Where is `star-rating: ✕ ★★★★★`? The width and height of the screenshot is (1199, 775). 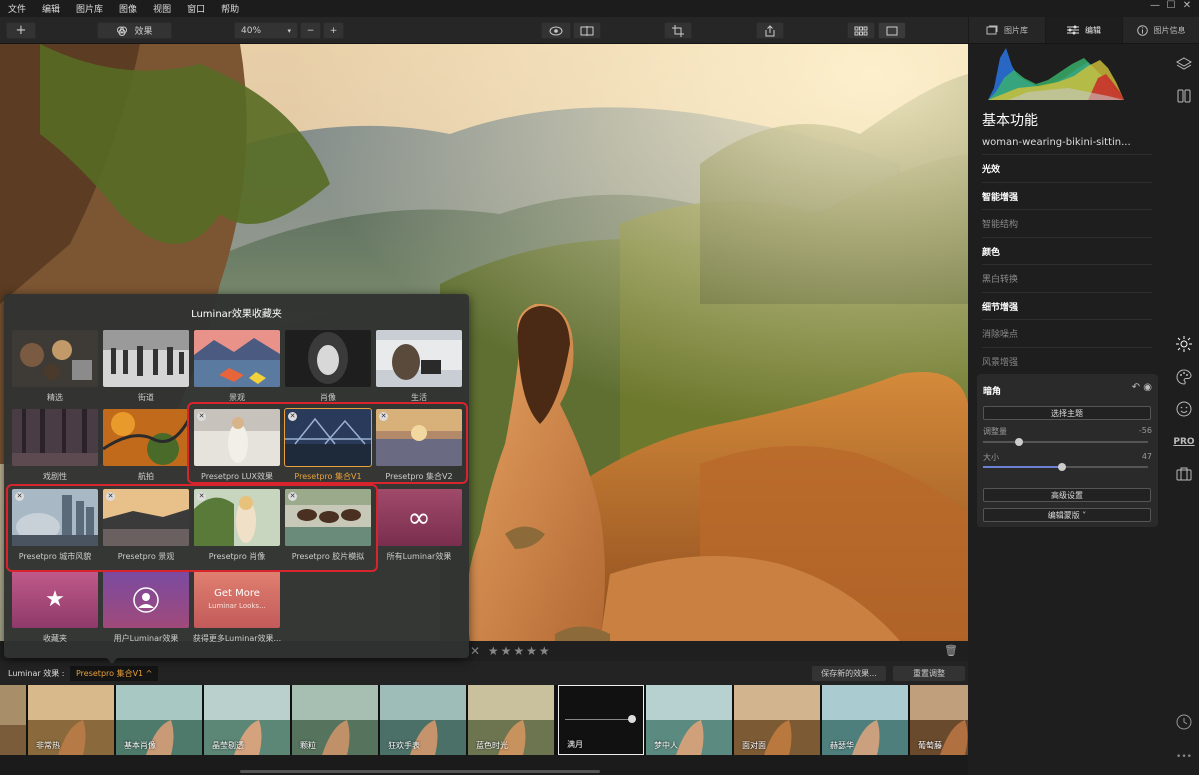 star-rating: ✕ ★★★★★ is located at coordinates (511, 651).